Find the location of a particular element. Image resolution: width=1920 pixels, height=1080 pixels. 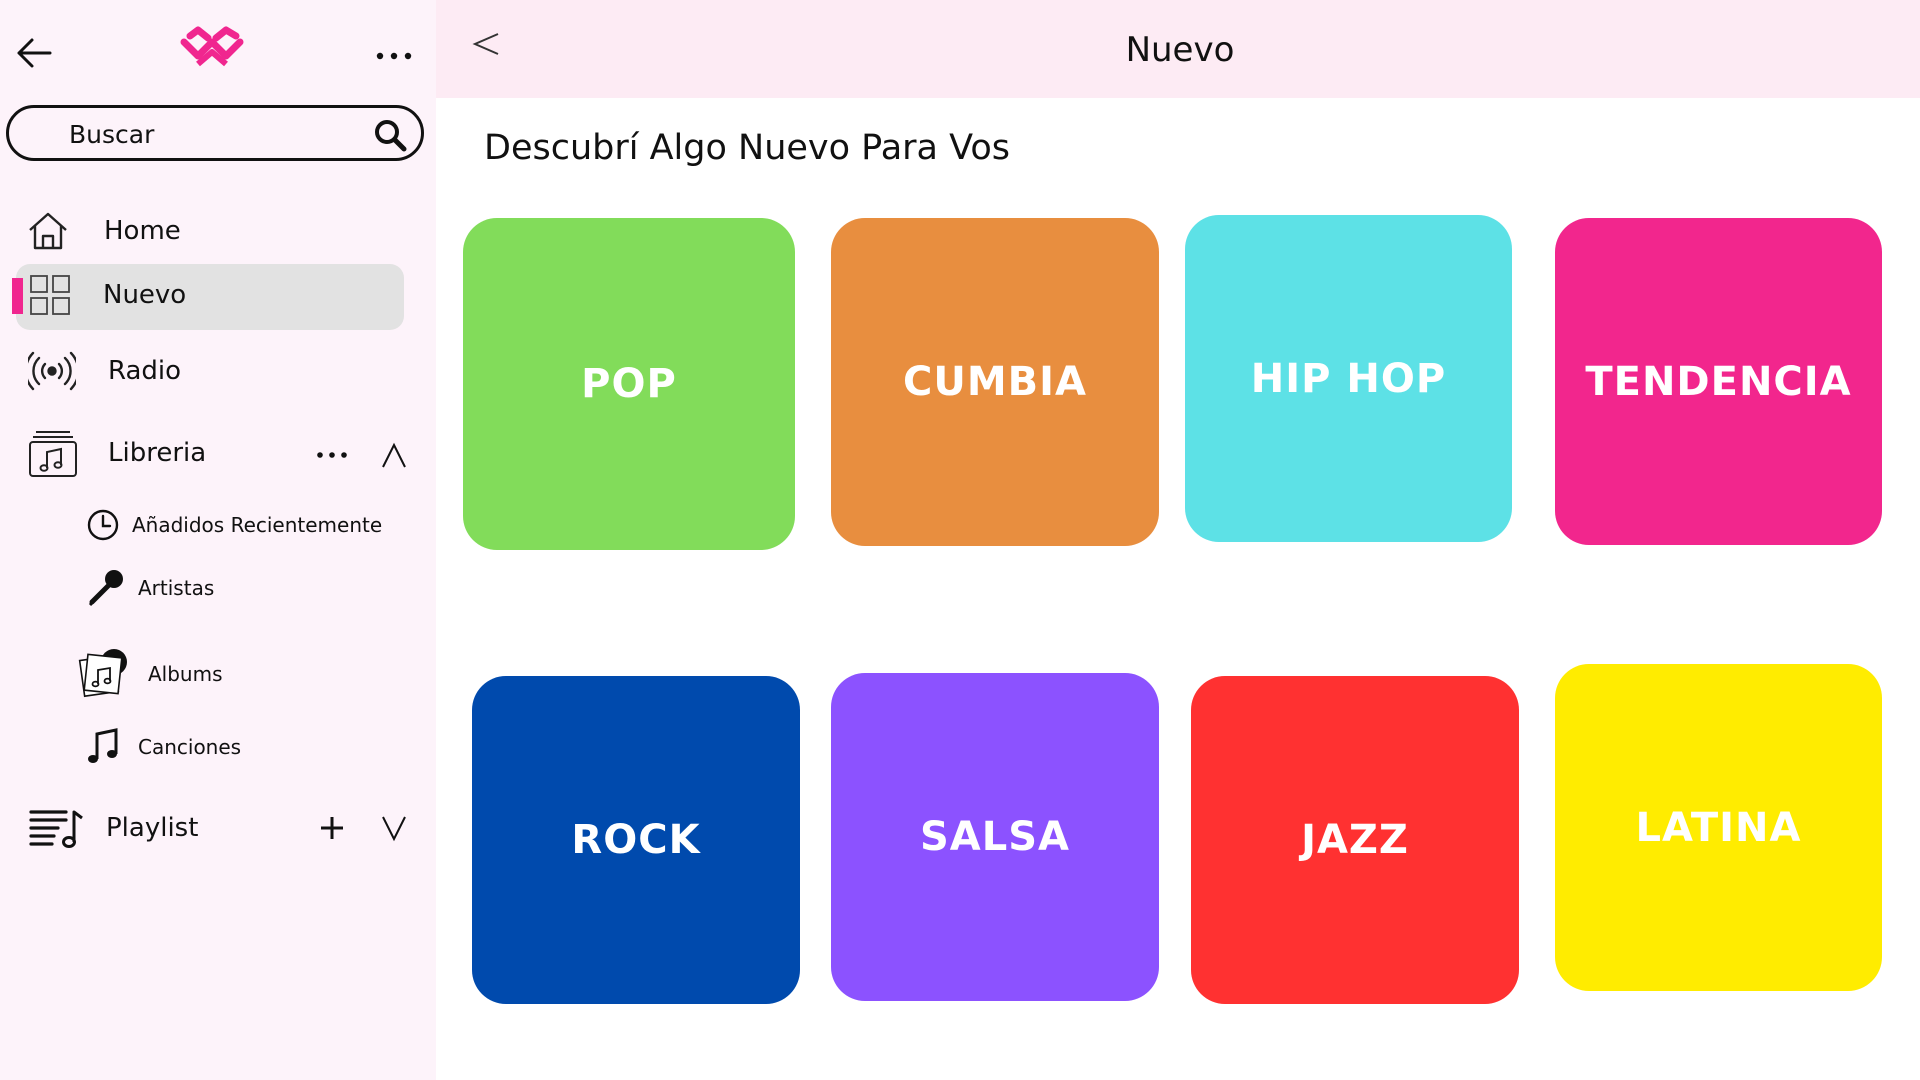

genre-label-salsa: SALSA is located at coordinates (995, 837).